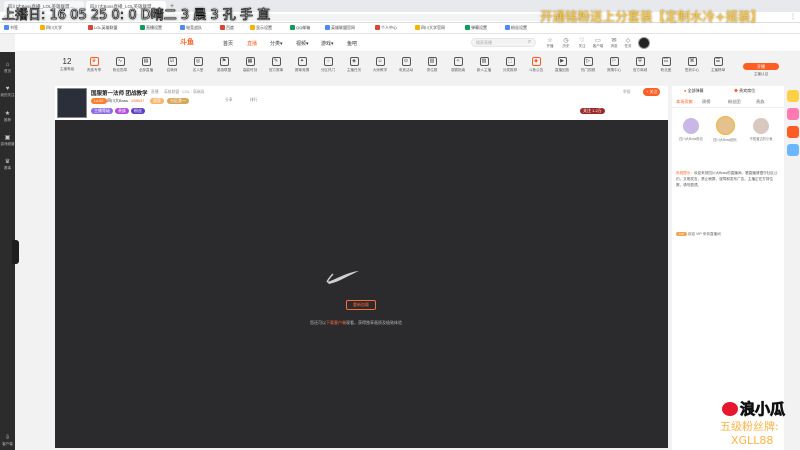 The height and width of the screenshot is (450, 800). What do you see at coordinates (15, 252) in the screenshot?
I see `sidebar-collapse-handle` at bounding box center [15, 252].